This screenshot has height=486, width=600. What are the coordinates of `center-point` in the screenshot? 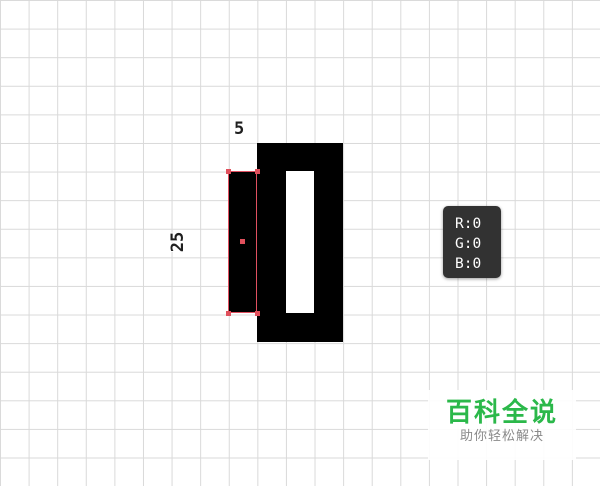 It's located at (242, 241).